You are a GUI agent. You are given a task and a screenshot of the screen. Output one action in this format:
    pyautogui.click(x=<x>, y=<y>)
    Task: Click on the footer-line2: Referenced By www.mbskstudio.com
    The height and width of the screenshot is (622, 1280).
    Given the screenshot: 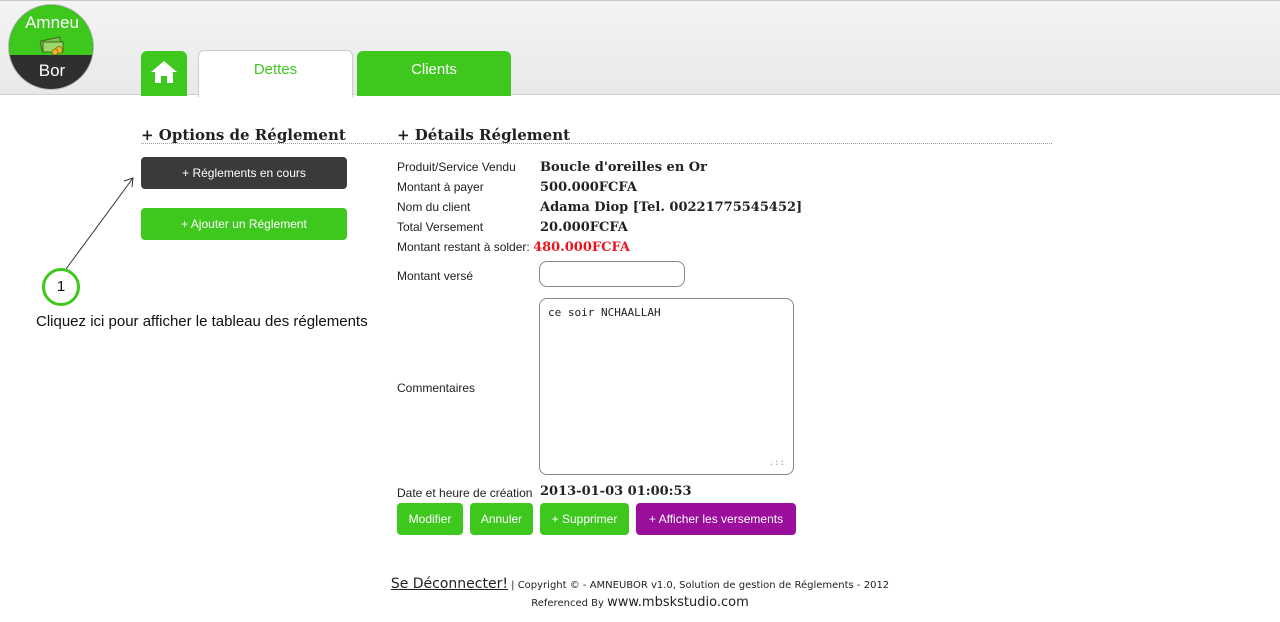 What is the action you would take?
    pyautogui.click(x=640, y=603)
    